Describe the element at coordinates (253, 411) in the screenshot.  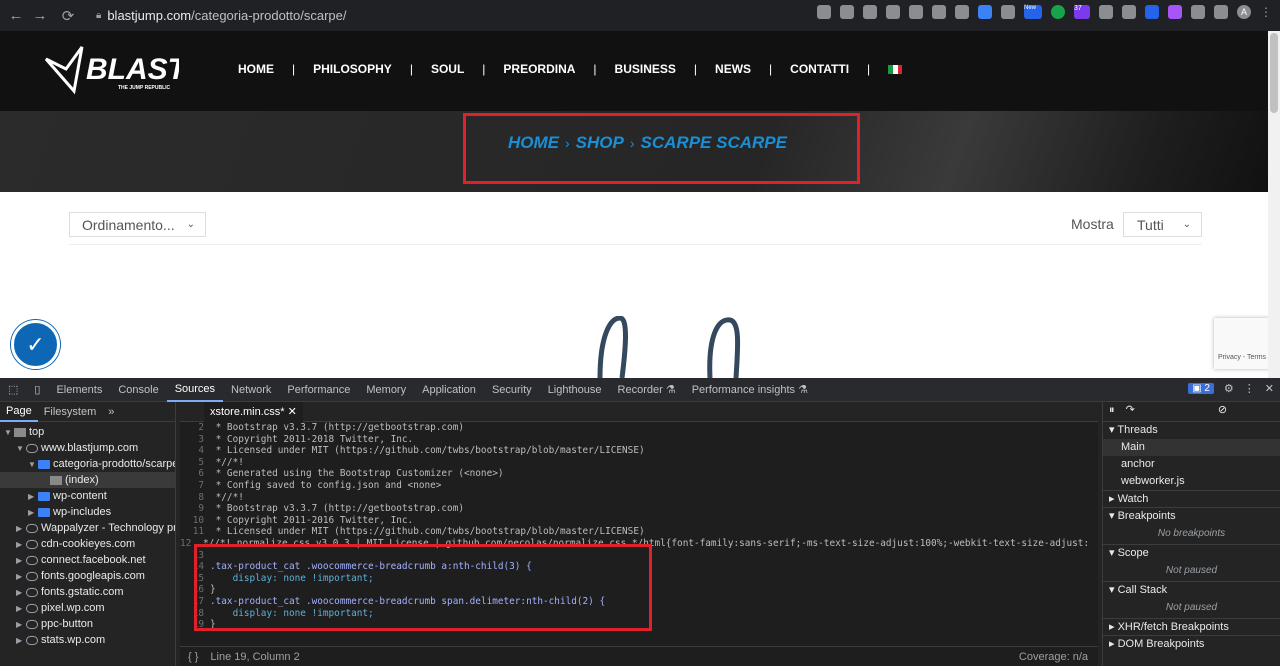
I see `editor-tab-file: xstore.min.css* ✕` at that location.